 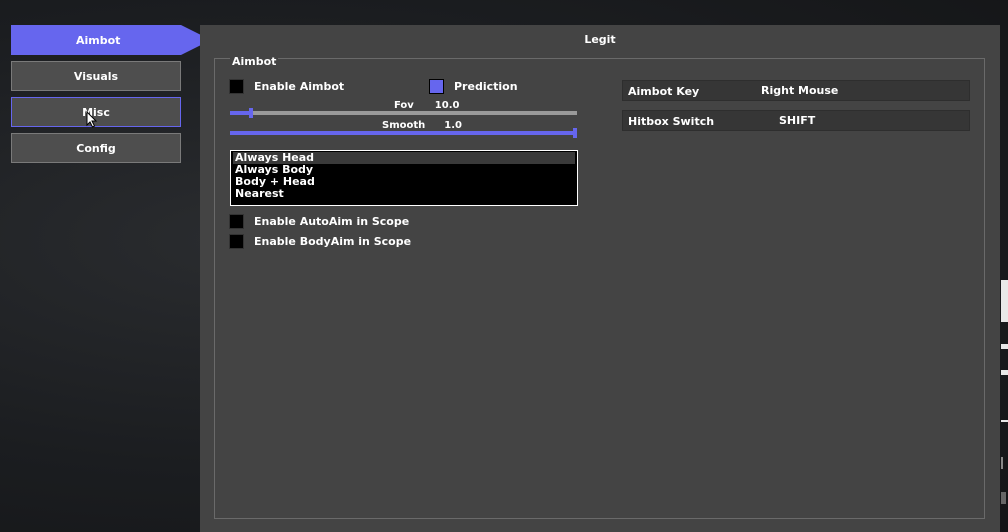 I want to click on hitbox-switch-bind: Hitbox Switch SHIFT, so click(x=796, y=120).